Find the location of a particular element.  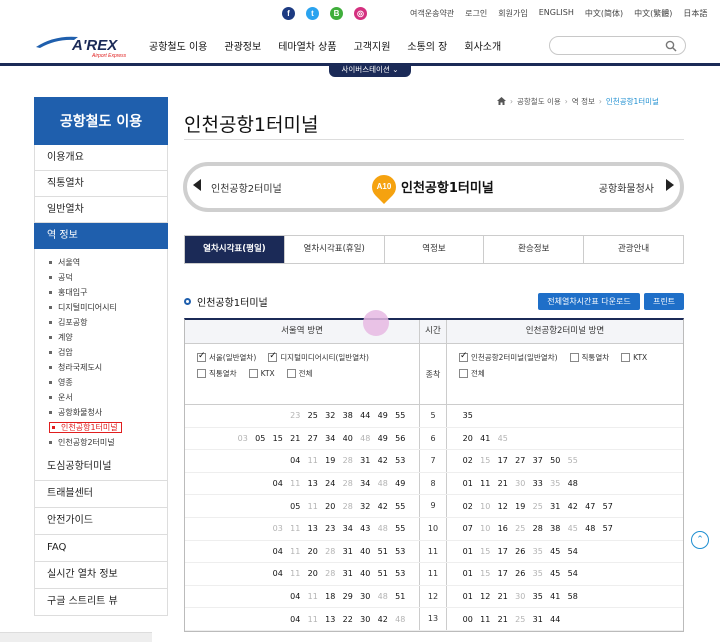

station-link: 청라국제도시 is located at coordinates (101, 367).